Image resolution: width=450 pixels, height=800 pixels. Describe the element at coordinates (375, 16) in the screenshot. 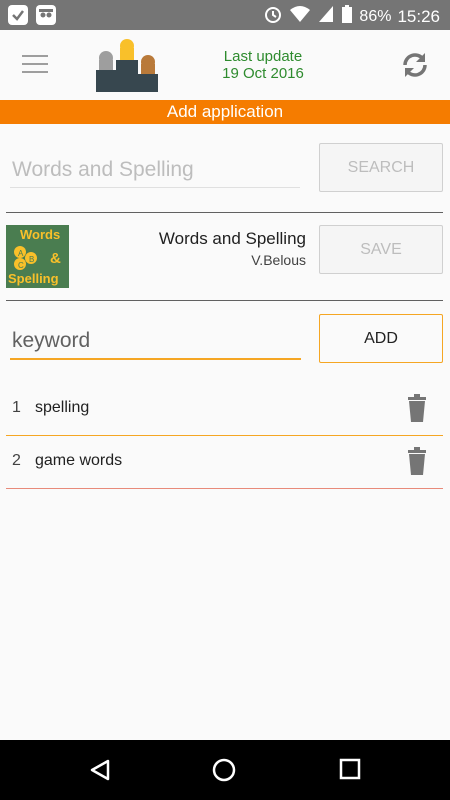

I see `battery-percent: 86%` at that location.